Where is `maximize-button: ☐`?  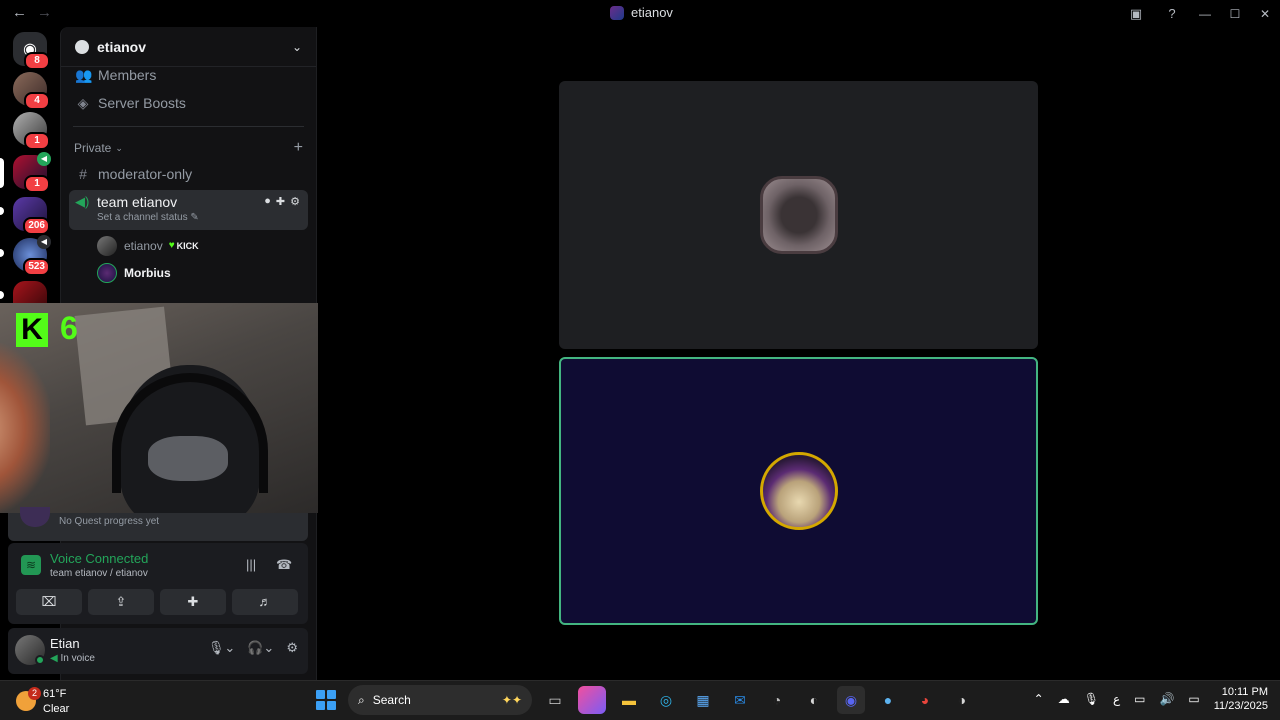
maximize-button: ☐ is located at coordinates (1235, 14).